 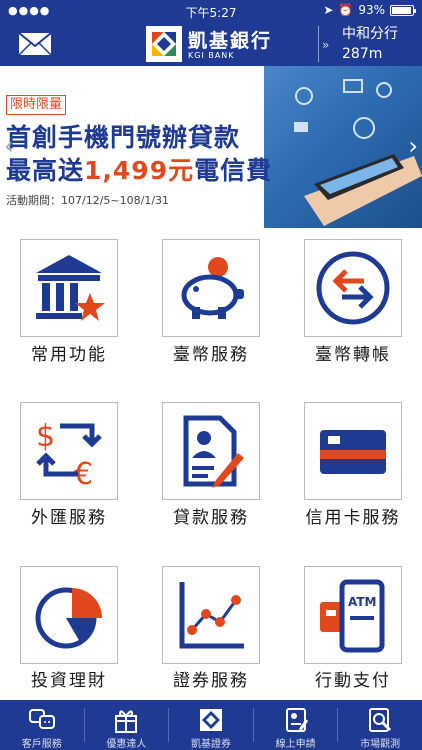 I want to click on loan-document-icon, so click(x=213, y=451).